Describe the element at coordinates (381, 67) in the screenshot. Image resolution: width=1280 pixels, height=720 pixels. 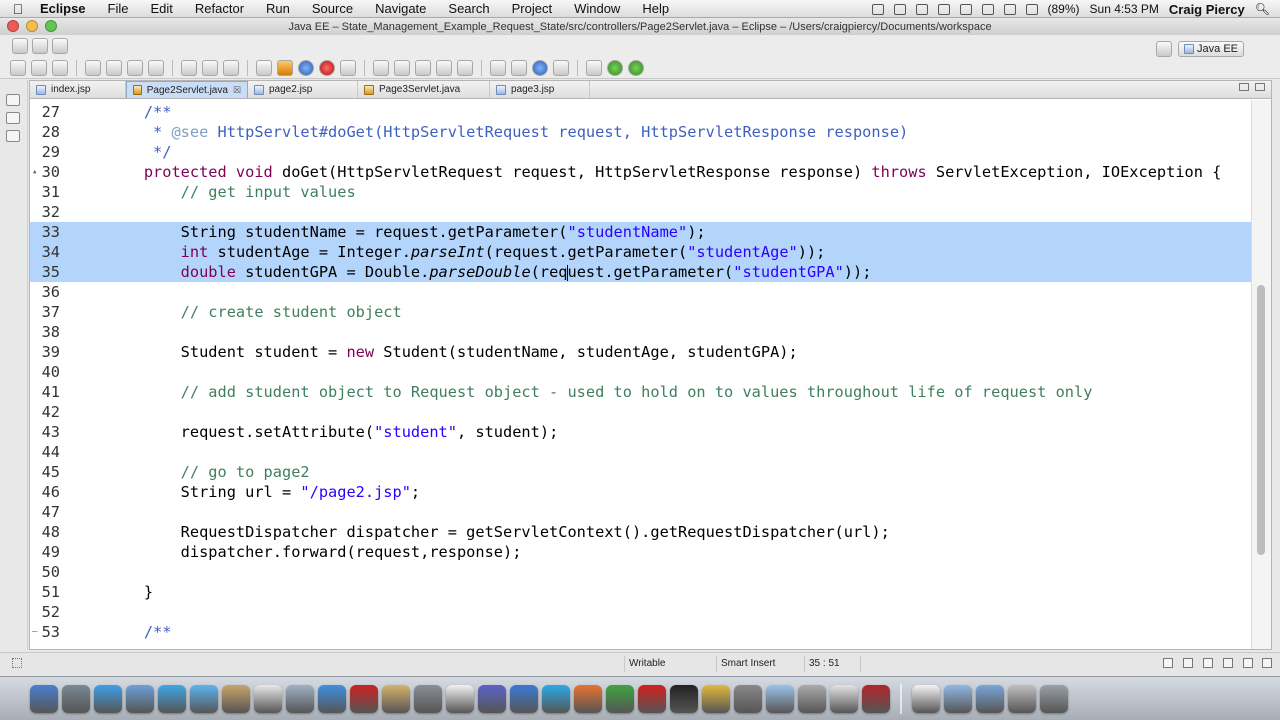
I see `search-icon` at that location.